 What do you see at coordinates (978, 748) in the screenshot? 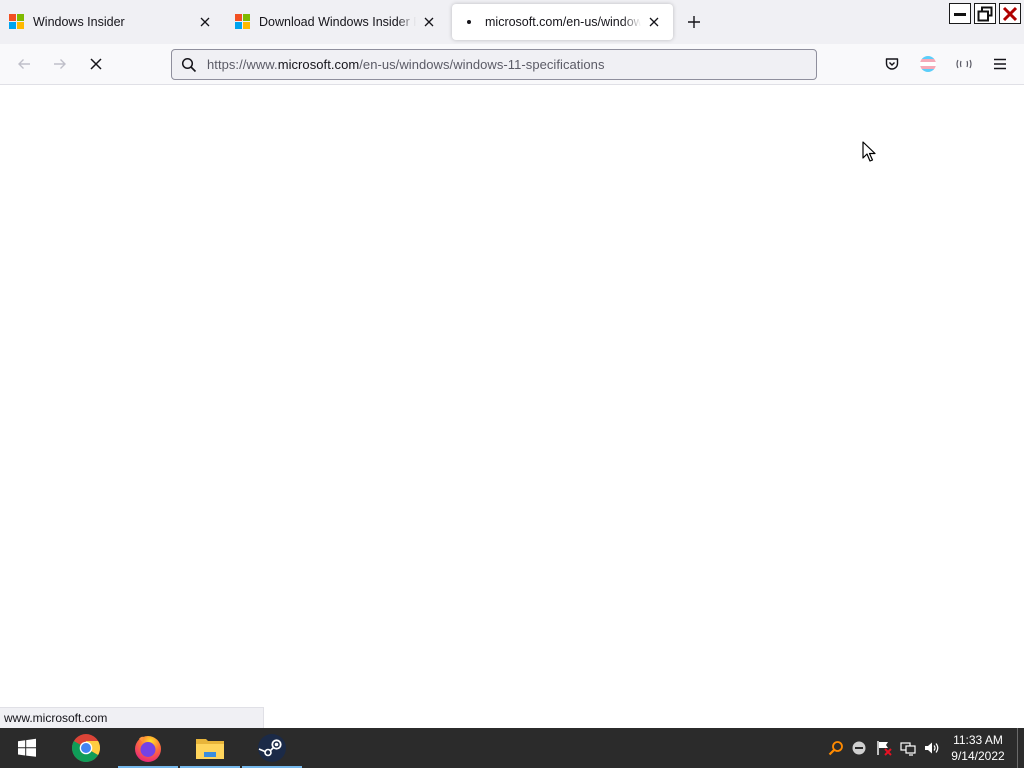
I see `system-clock: 11:33 AM 9/14/2022` at bounding box center [978, 748].